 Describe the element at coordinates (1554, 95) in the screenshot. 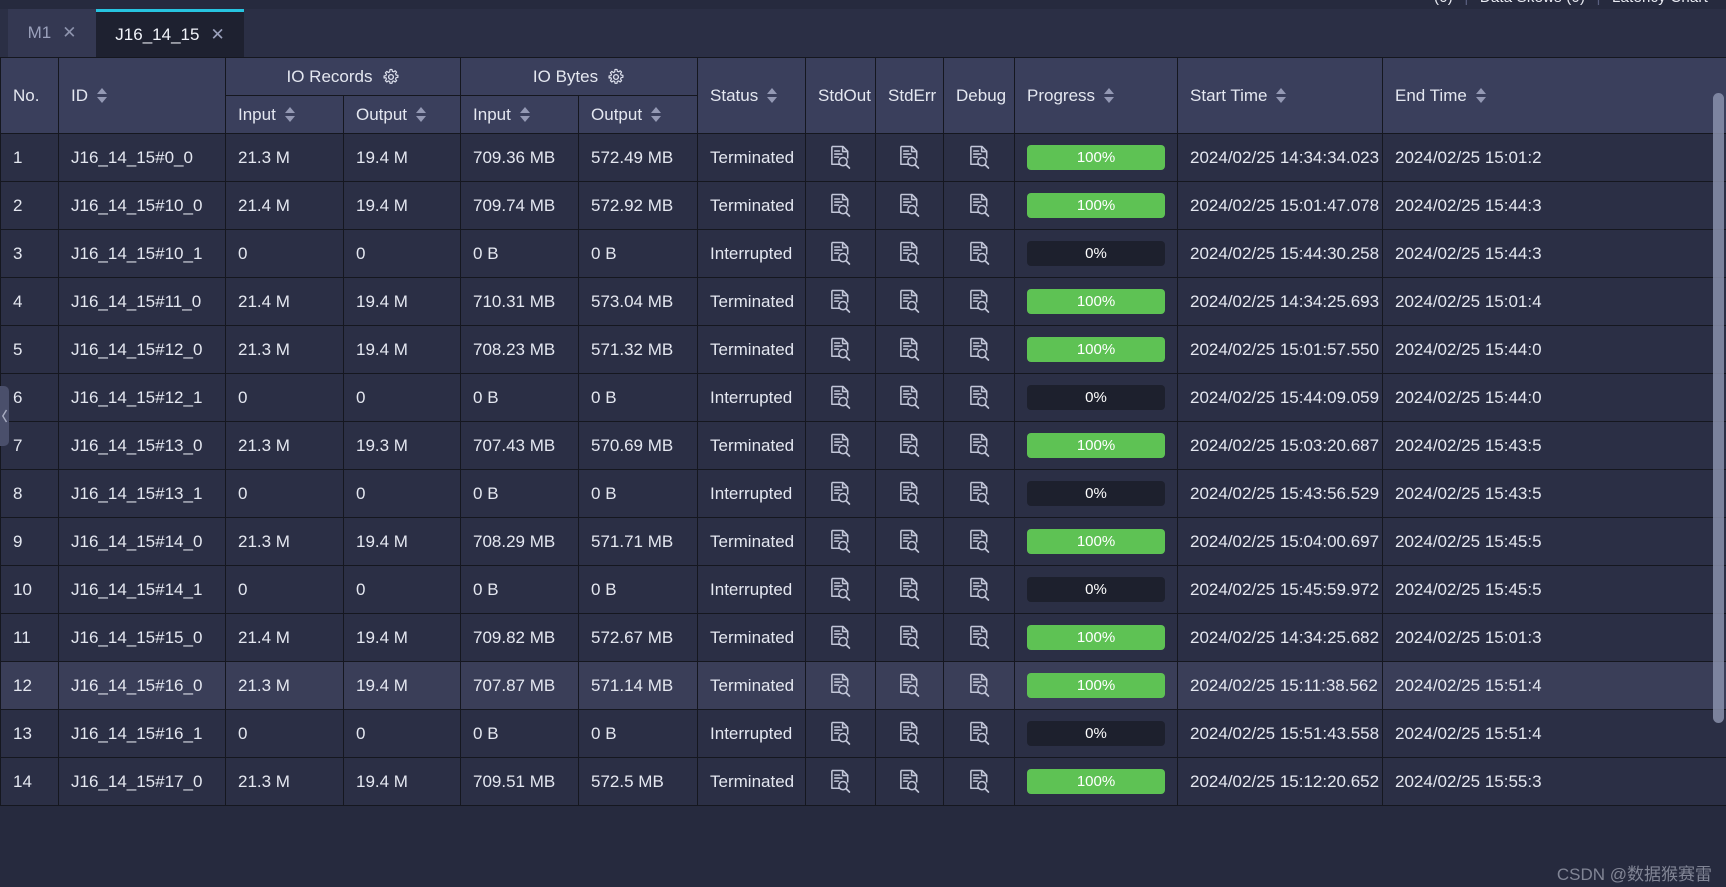

I see `col-end-time: End Time` at that location.